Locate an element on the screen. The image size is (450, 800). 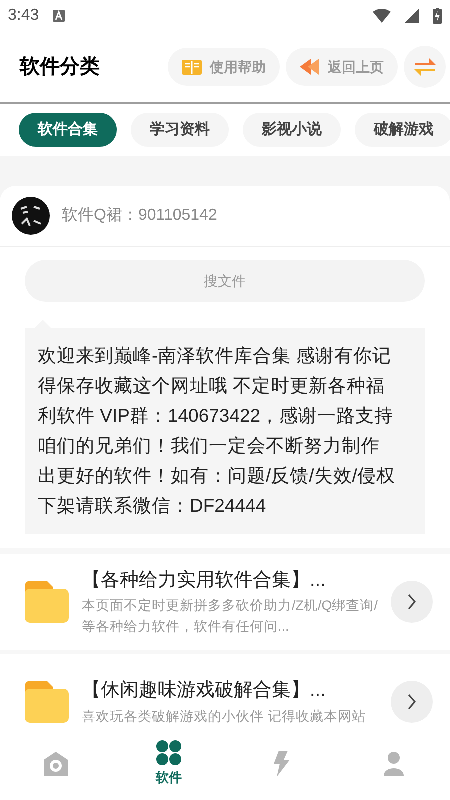
home-icon is located at coordinates (56, 764).